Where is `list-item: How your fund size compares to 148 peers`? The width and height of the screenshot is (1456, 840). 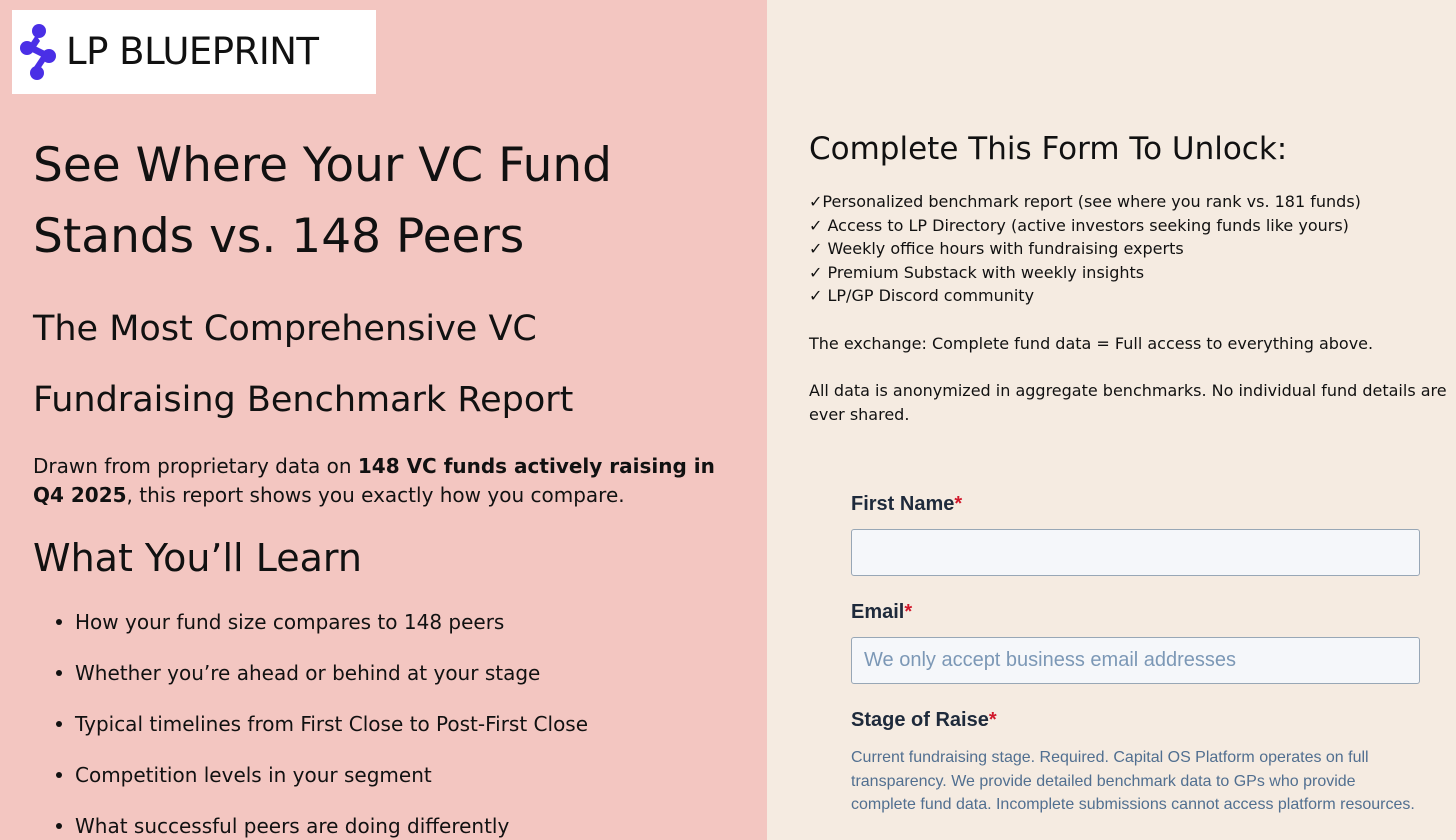 list-item: How your fund size compares to 148 peers is located at coordinates (383, 625).